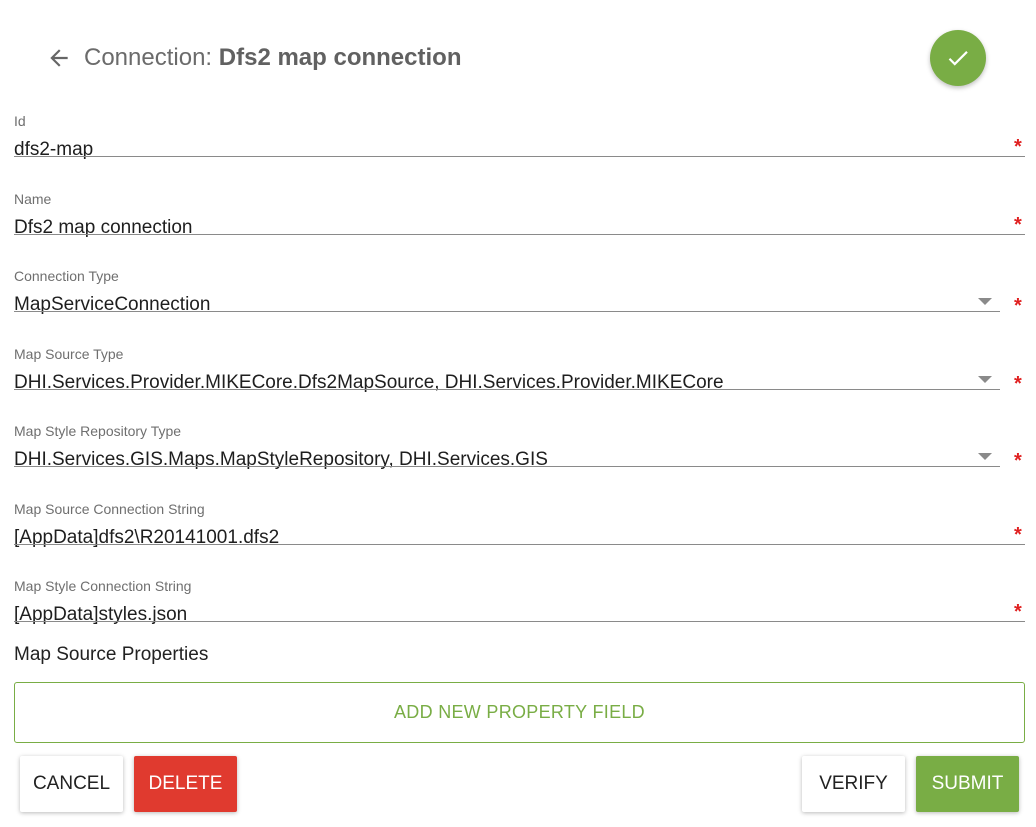 The width and height of the screenshot is (1036, 827). What do you see at coordinates (519, 544) in the screenshot?
I see `map-source-connection-string-underline` at bounding box center [519, 544].